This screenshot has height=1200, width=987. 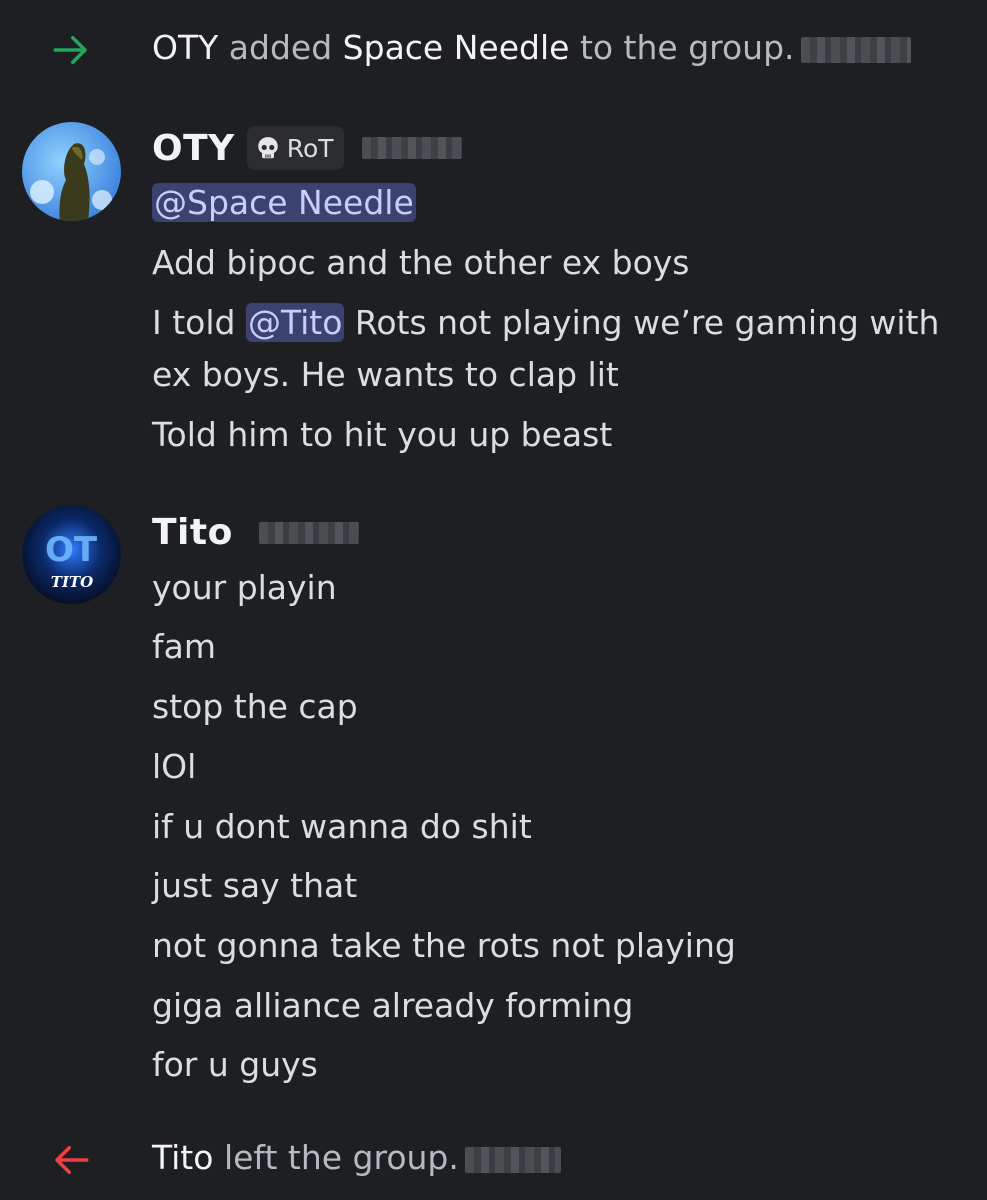 I want to click on avatar-image, so click(x=71, y=171).